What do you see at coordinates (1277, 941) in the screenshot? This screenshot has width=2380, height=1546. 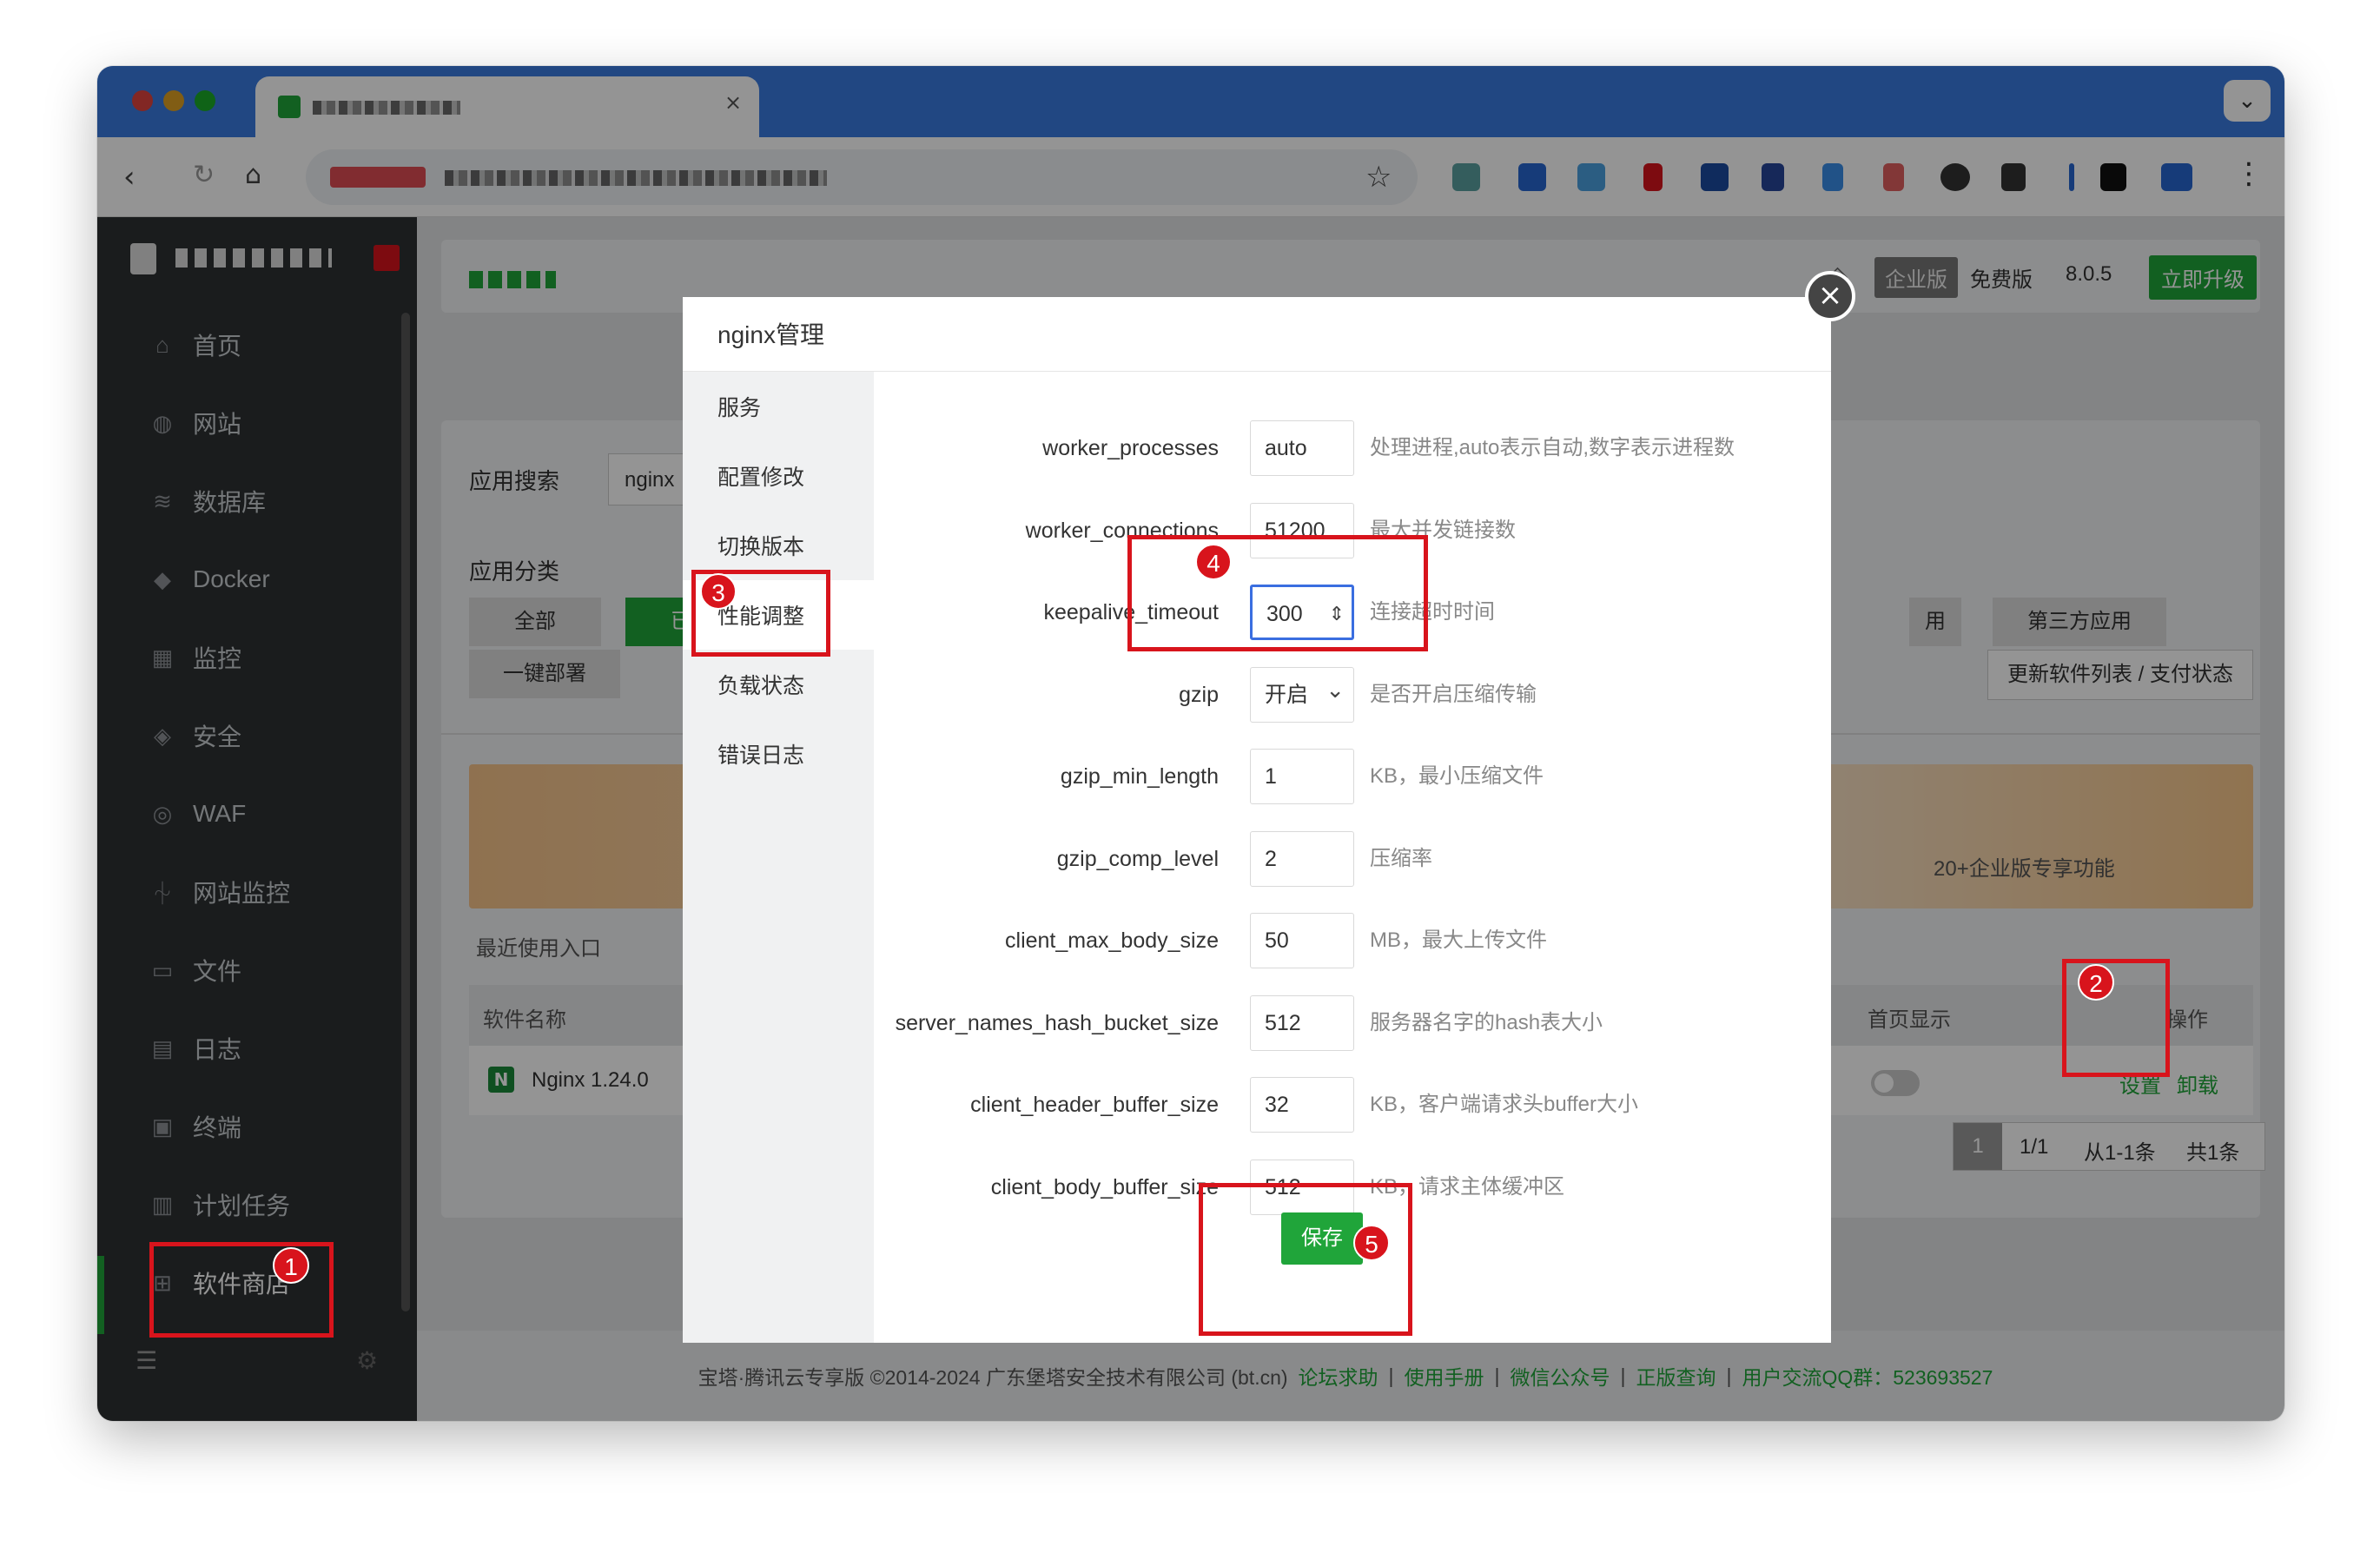 I see `field-value: 50` at bounding box center [1277, 941].